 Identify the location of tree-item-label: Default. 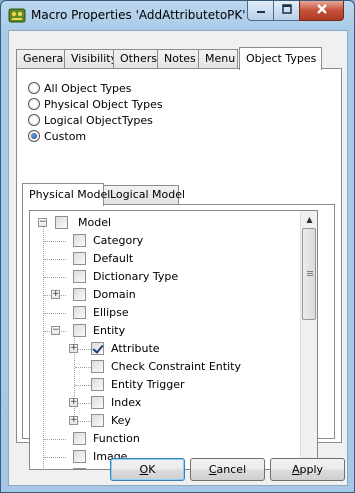
(113, 259).